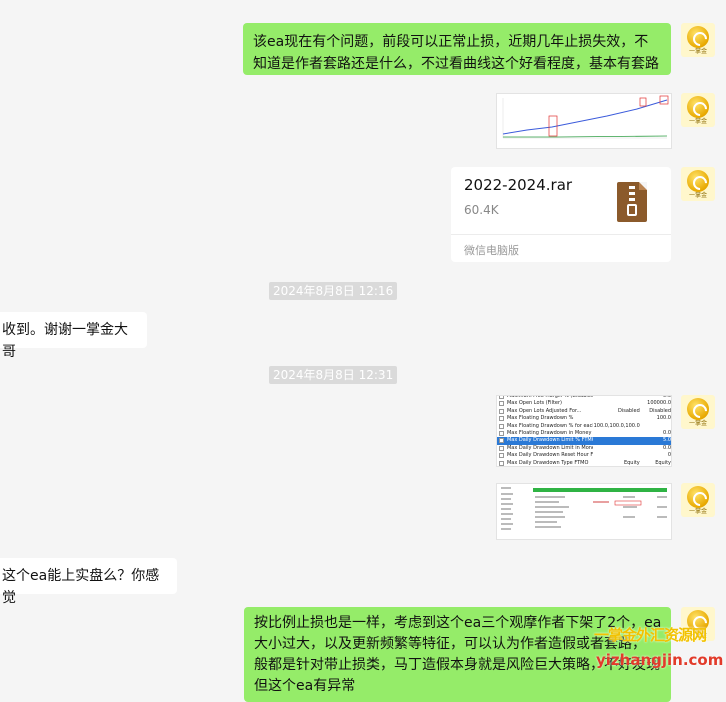 This screenshot has width=726, height=702. I want to click on setting-value: Equity, so click(631, 462).